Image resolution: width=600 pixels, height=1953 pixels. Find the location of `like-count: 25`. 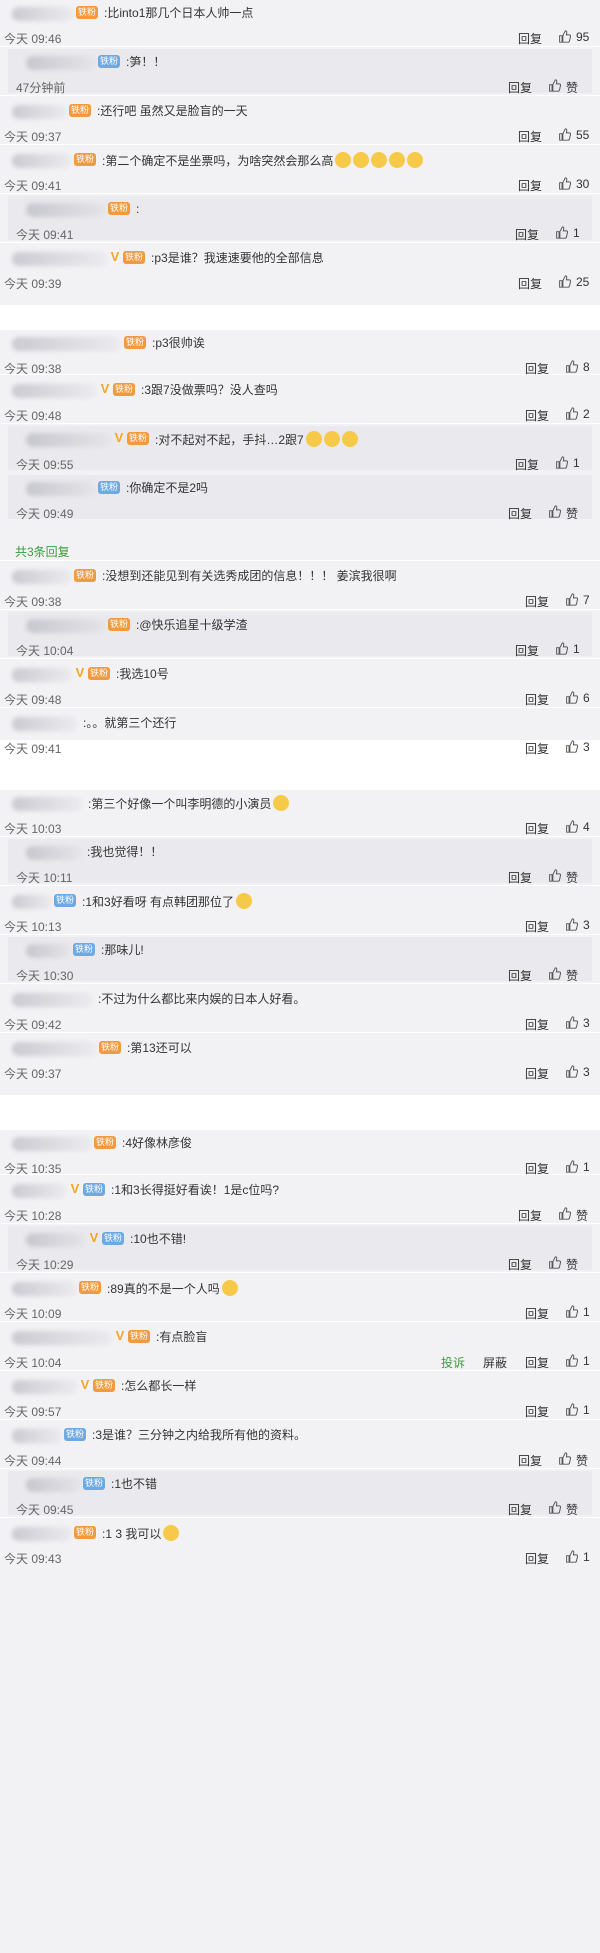

like-count: 25 is located at coordinates (582, 282).